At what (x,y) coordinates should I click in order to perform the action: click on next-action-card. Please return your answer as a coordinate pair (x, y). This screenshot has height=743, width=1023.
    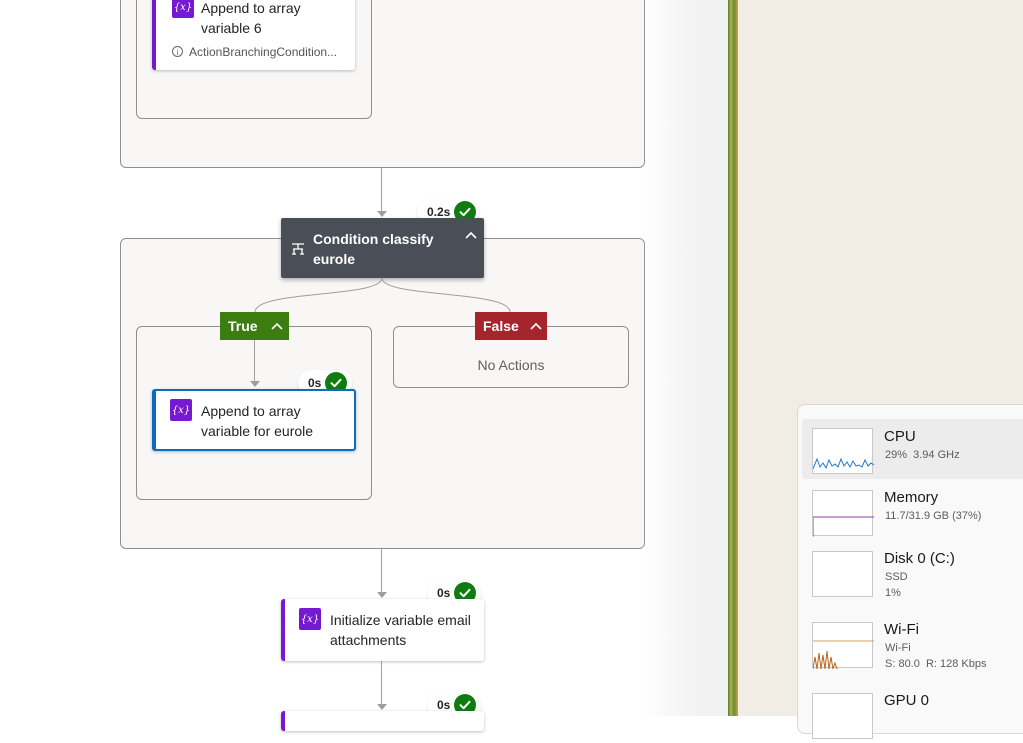
    Looking at the image, I should click on (382, 721).